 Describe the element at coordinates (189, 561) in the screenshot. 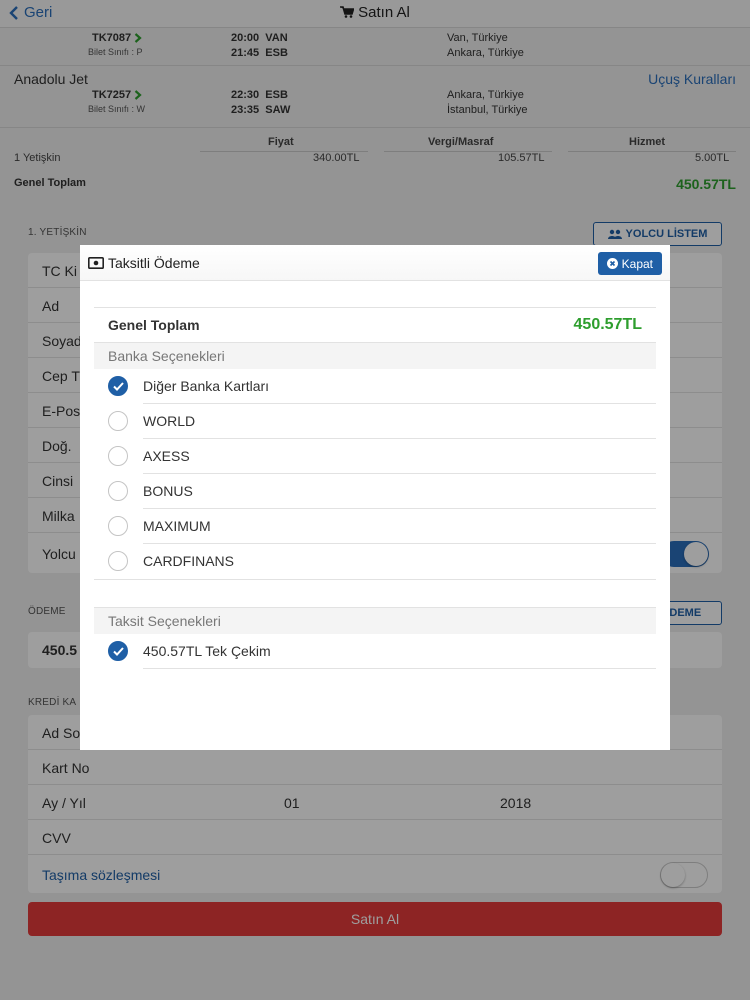

I see `bank-option-label: CARDFINANS` at that location.